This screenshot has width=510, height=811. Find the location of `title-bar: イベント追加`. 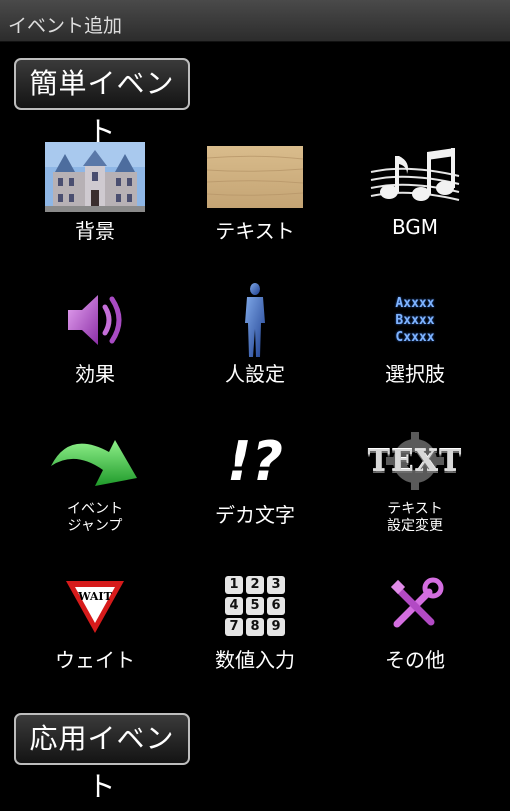

title-bar: イベント追加 is located at coordinates (255, 21).